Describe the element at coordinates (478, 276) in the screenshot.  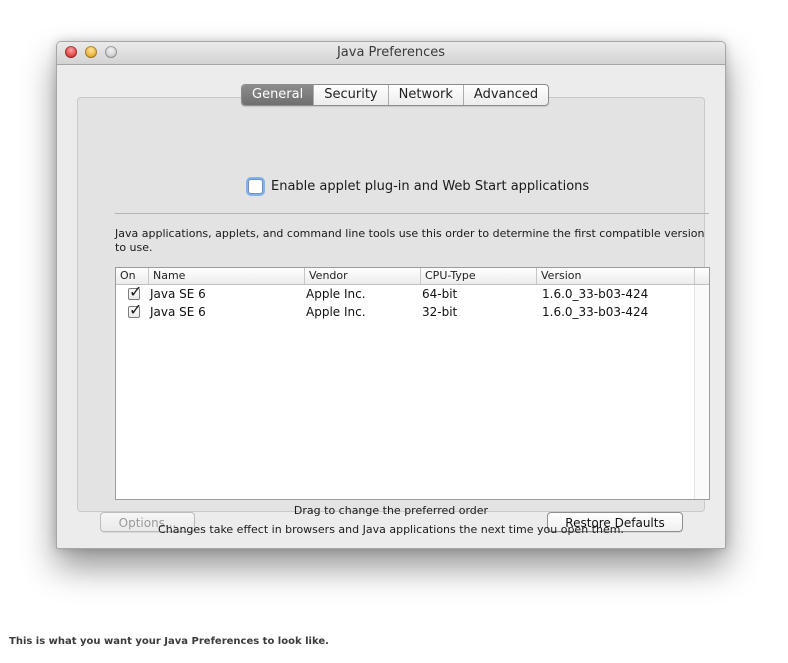
I see `column-header-cpu-type: CPU-Type` at that location.